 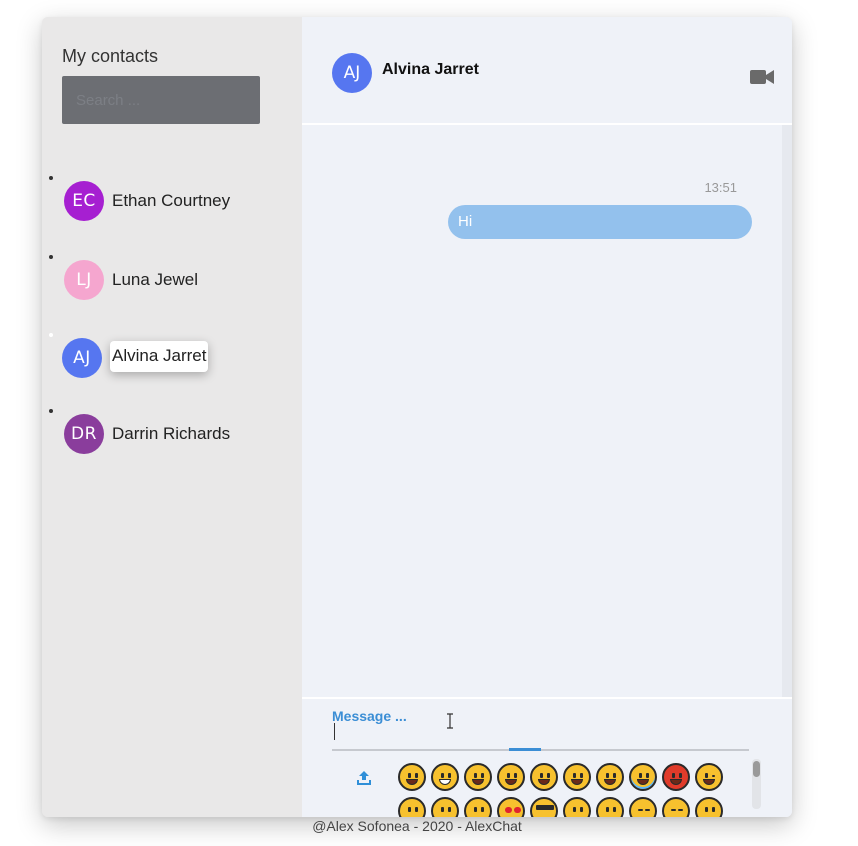 I want to click on emoji-grinning, so click(x=412, y=777).